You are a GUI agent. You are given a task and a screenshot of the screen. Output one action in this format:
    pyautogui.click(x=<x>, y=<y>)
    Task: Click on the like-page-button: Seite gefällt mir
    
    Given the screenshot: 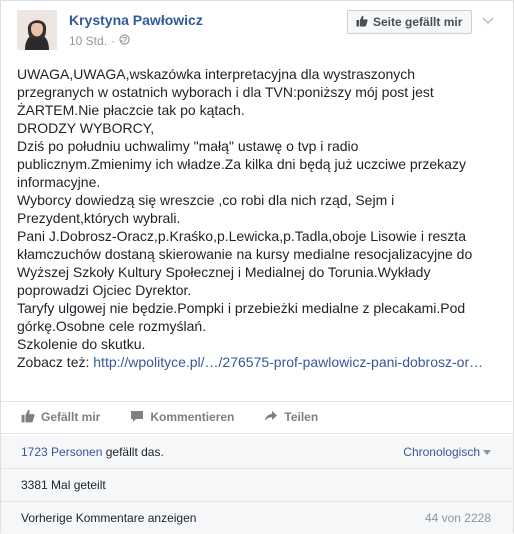 What is the action you would take?
    pyautogui.click(x=410, y=22)
    